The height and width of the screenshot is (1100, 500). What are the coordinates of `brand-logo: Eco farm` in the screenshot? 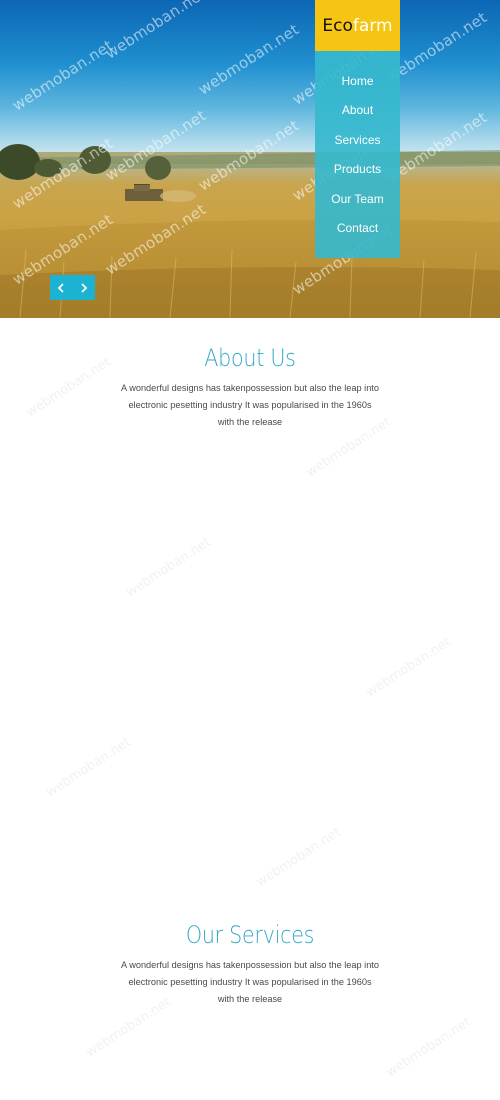 It's located at (357, 25).